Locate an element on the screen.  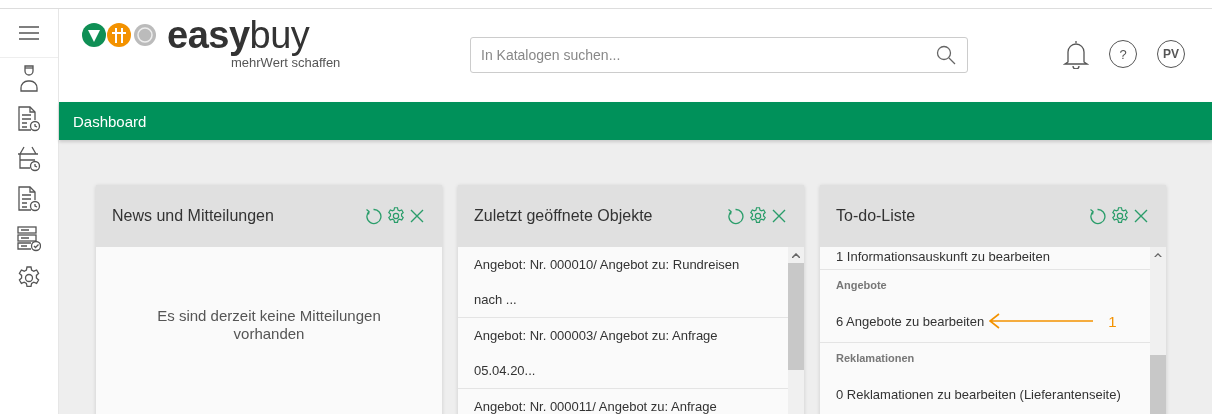
basket-clock-icon is located at coordinates (29, 159).